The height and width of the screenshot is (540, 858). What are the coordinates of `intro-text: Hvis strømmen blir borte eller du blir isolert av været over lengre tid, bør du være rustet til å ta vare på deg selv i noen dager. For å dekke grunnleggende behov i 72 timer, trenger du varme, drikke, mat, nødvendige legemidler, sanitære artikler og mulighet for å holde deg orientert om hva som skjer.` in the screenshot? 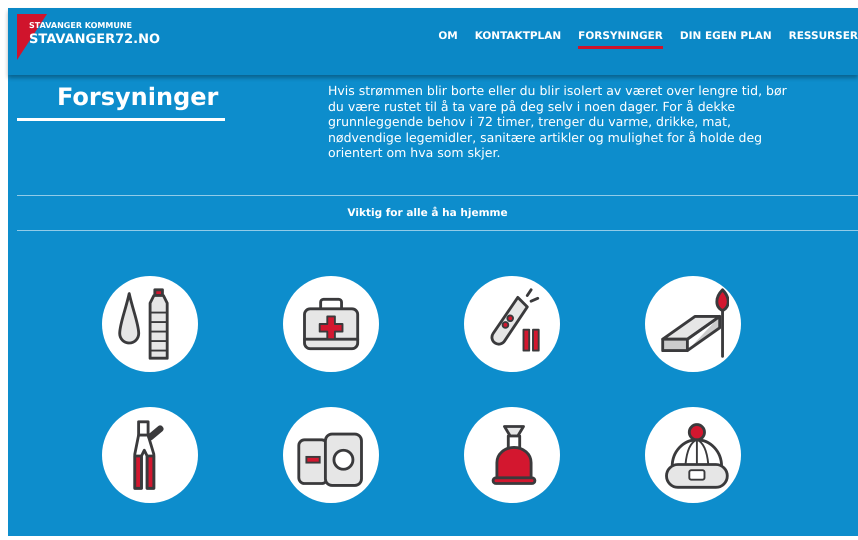 It's located at (558, 122).